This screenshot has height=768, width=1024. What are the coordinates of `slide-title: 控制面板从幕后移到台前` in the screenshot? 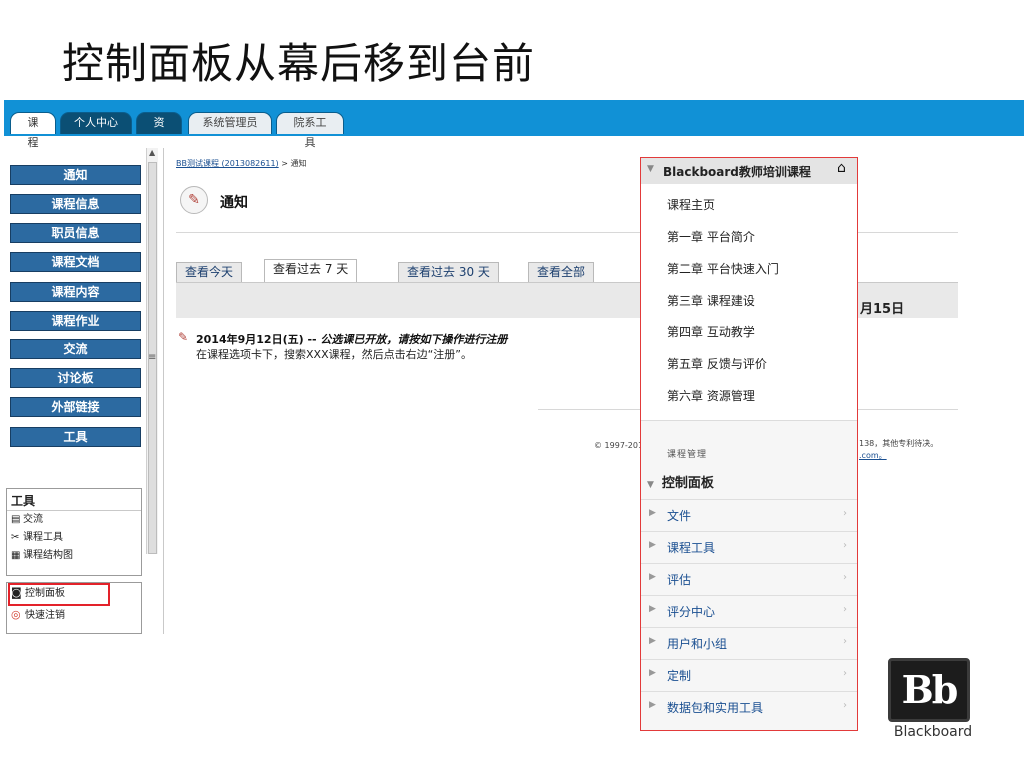 It's located at (299, 63).